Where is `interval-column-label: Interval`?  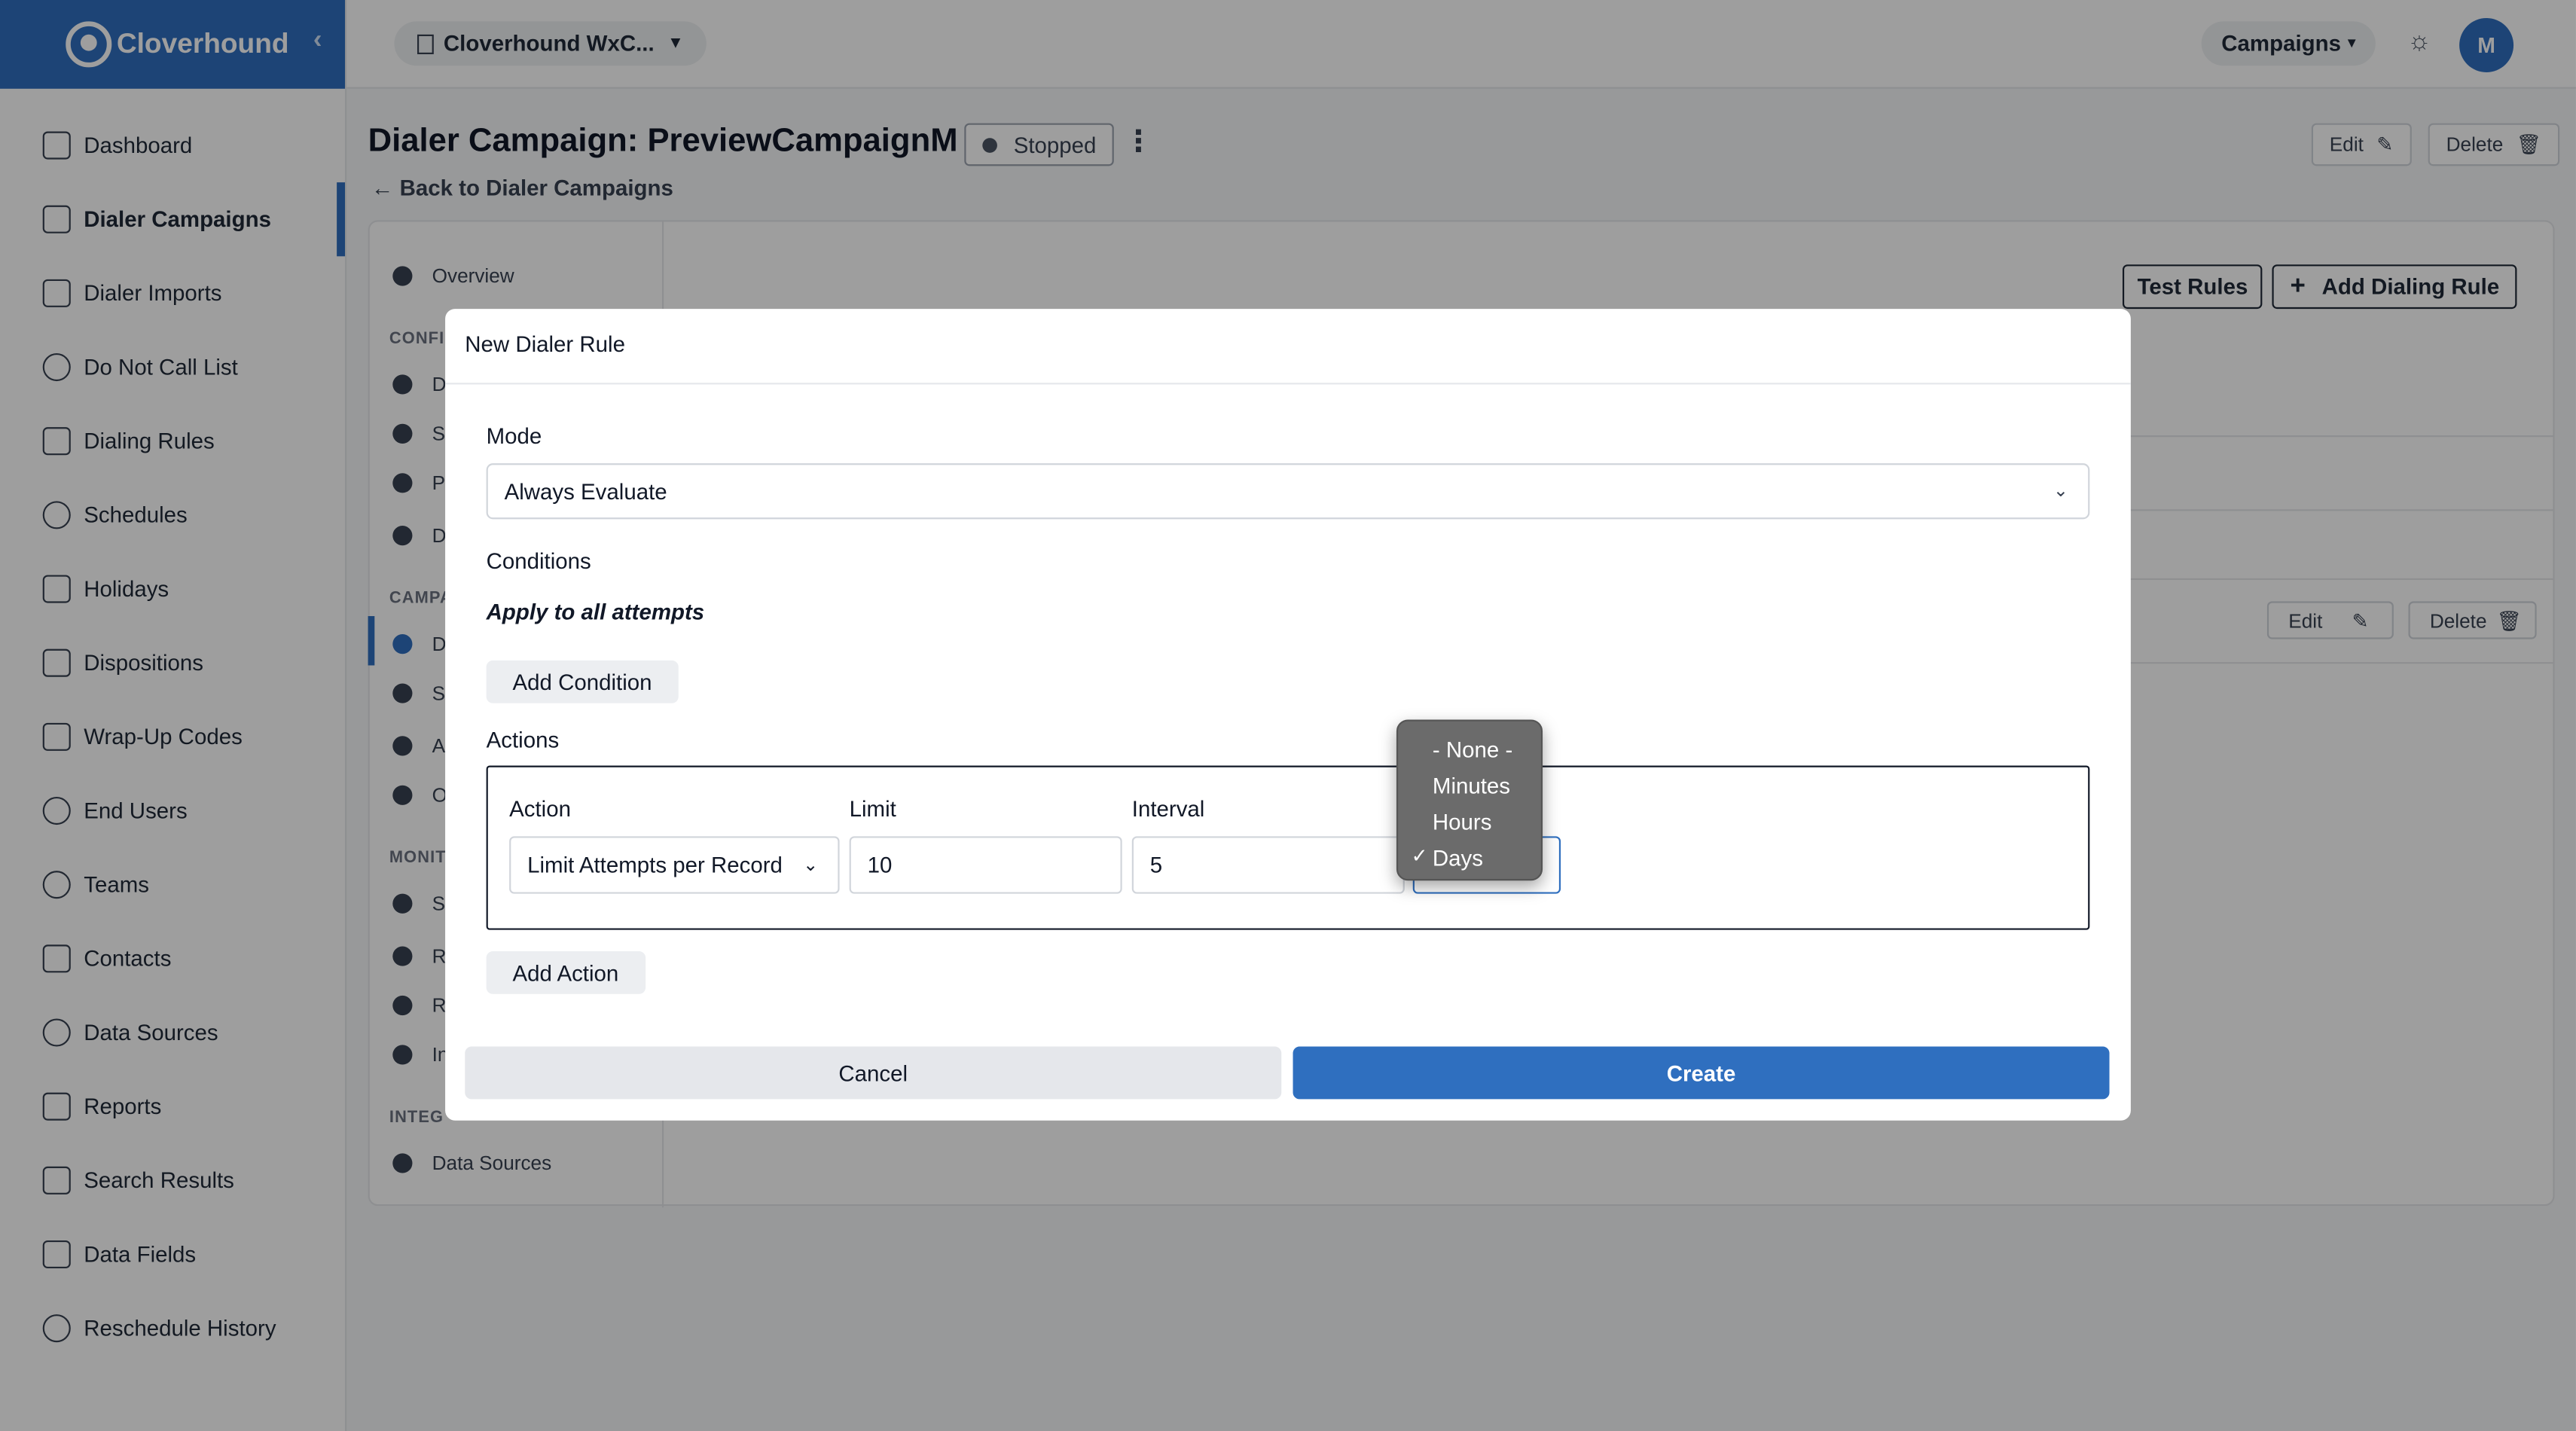 interval-column-label: Interval is located at coordinates (1168, 809).